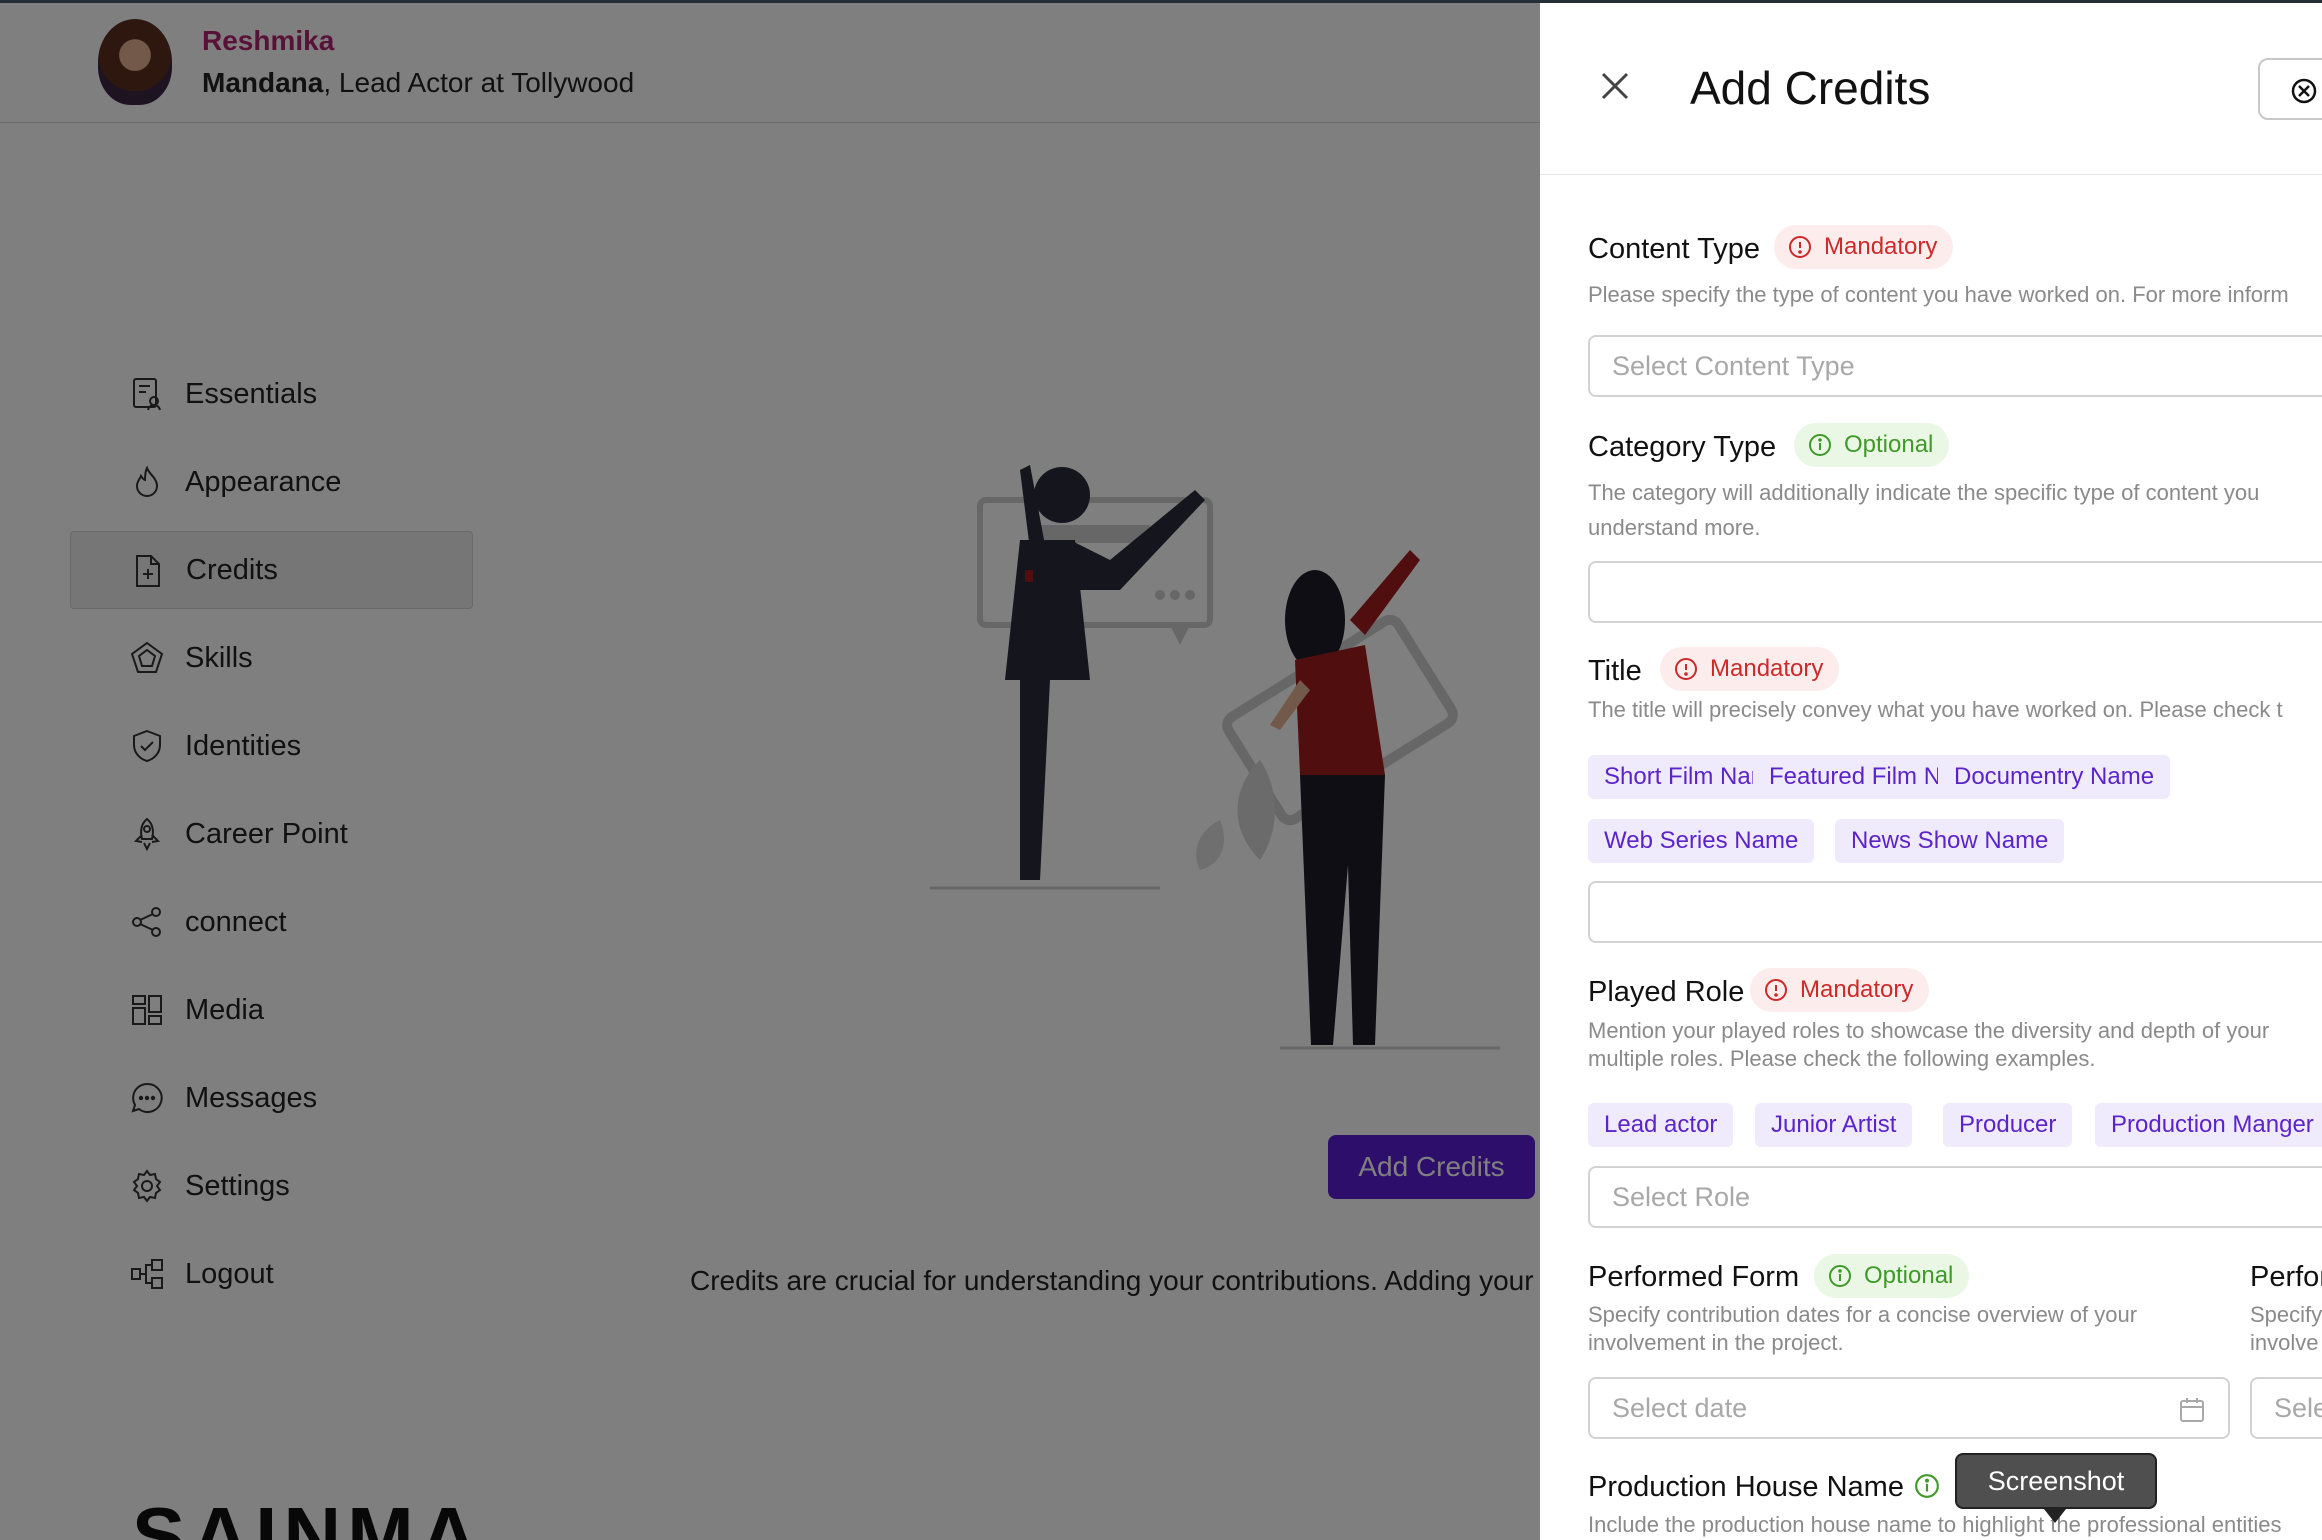  I want to click on title-chip-documentry: Documentry Name, so click(2054, 777).